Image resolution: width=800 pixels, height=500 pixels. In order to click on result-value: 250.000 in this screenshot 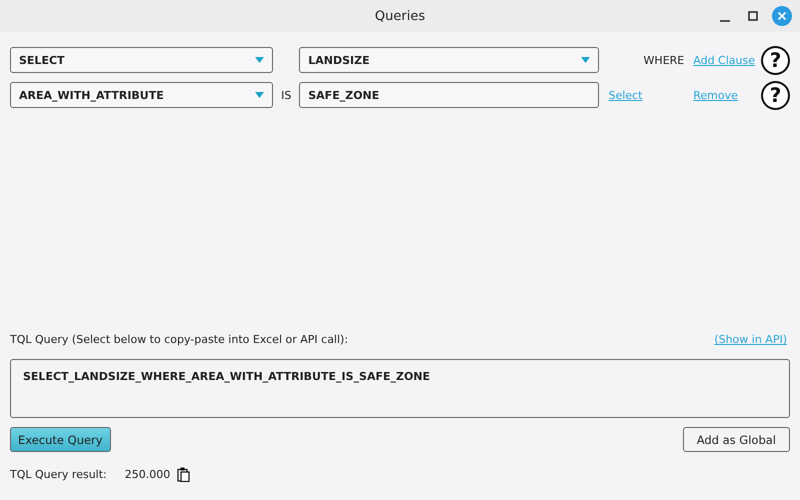, I will do `click(147, 474)`.